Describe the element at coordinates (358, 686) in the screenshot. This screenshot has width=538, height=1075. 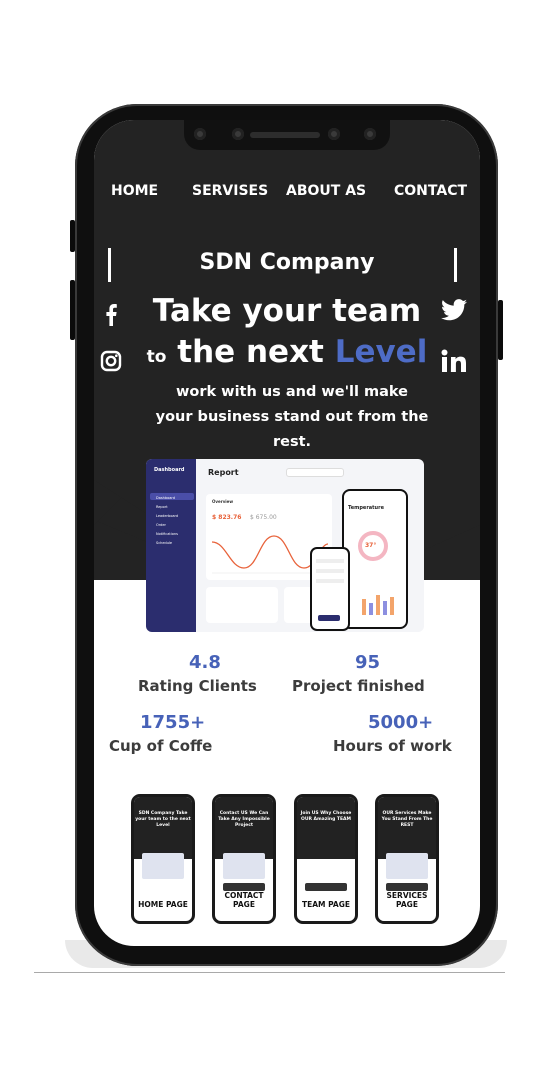
I see `stat-label-projects: Project finished` at that location.